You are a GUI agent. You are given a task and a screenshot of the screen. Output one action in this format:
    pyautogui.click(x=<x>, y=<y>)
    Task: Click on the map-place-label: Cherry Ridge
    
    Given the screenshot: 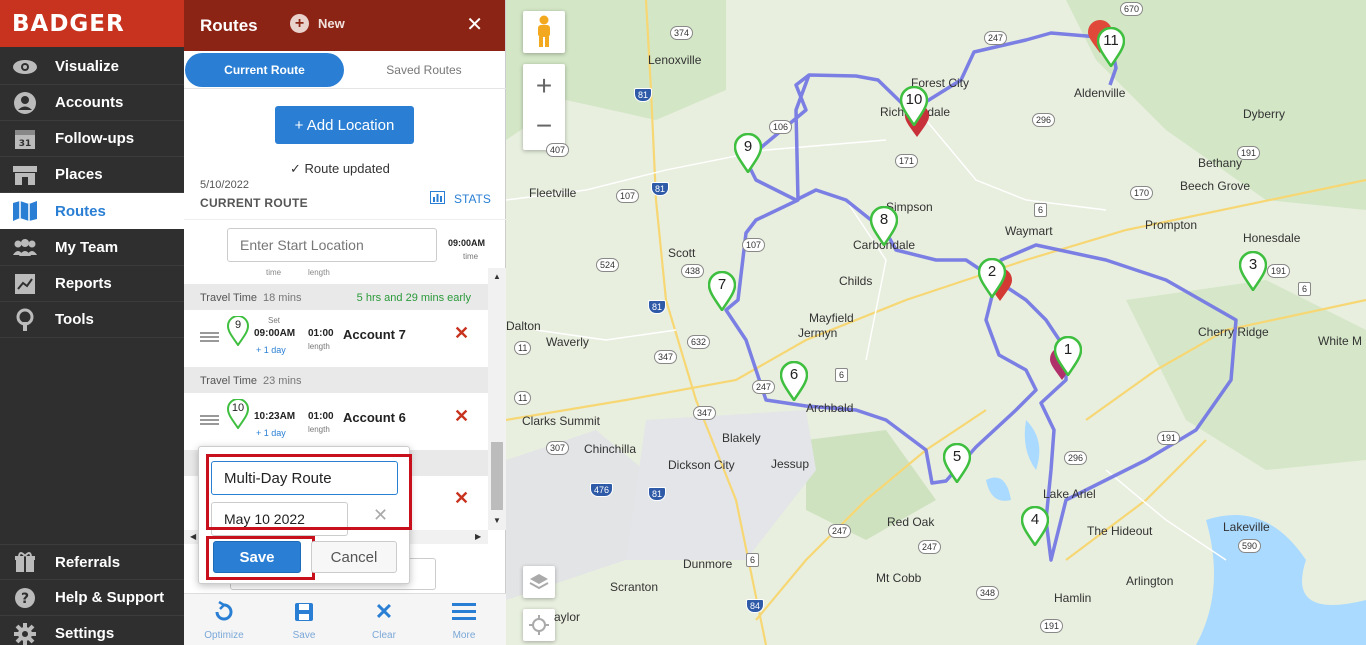 What is the action you would take?
    pyautogui.click(x=1233, y=332)
    